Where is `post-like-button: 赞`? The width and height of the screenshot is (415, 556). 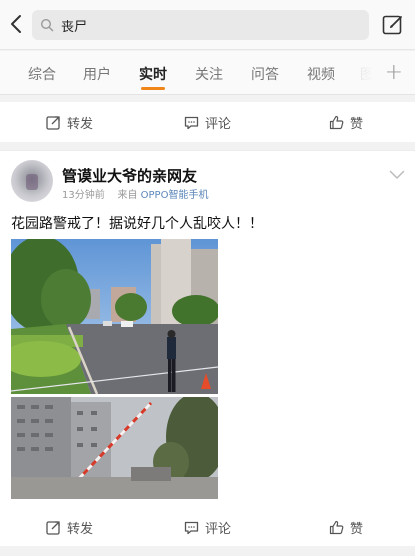 post-like-button: 赞 is located at coordinates (346, 527).